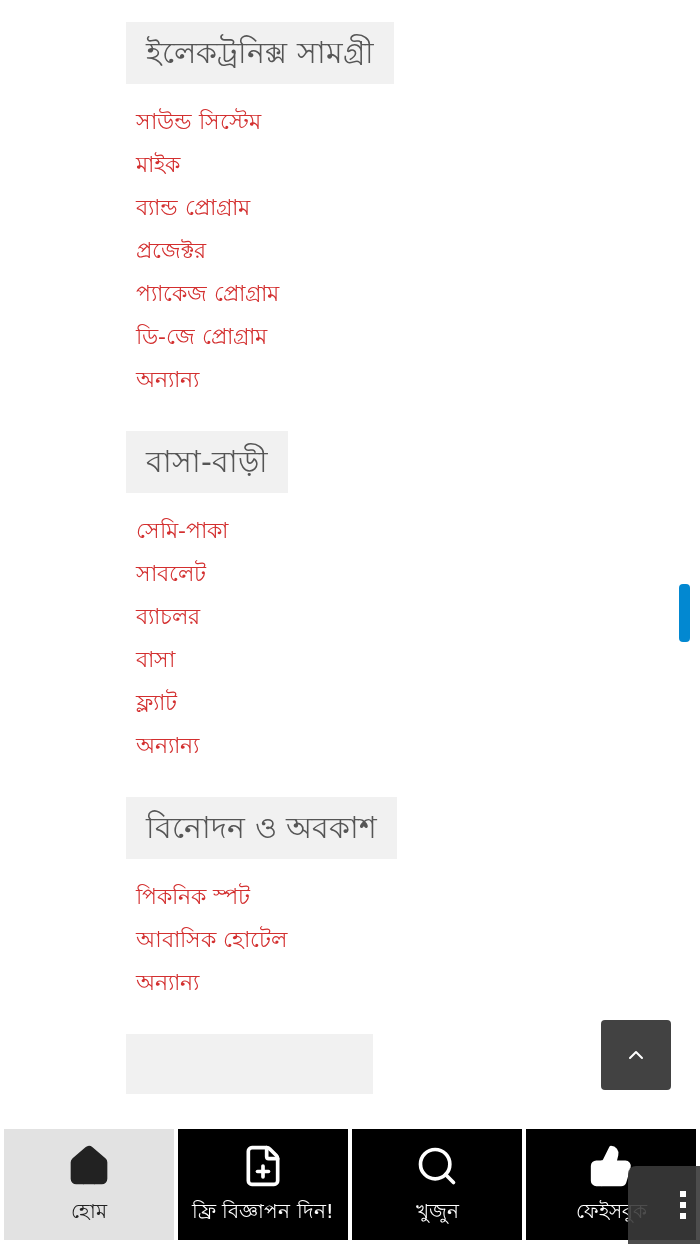  Describe the element at coordinates (182, 530) in the screenshot. I see `category-link: সেমি-পাকা` at that location.